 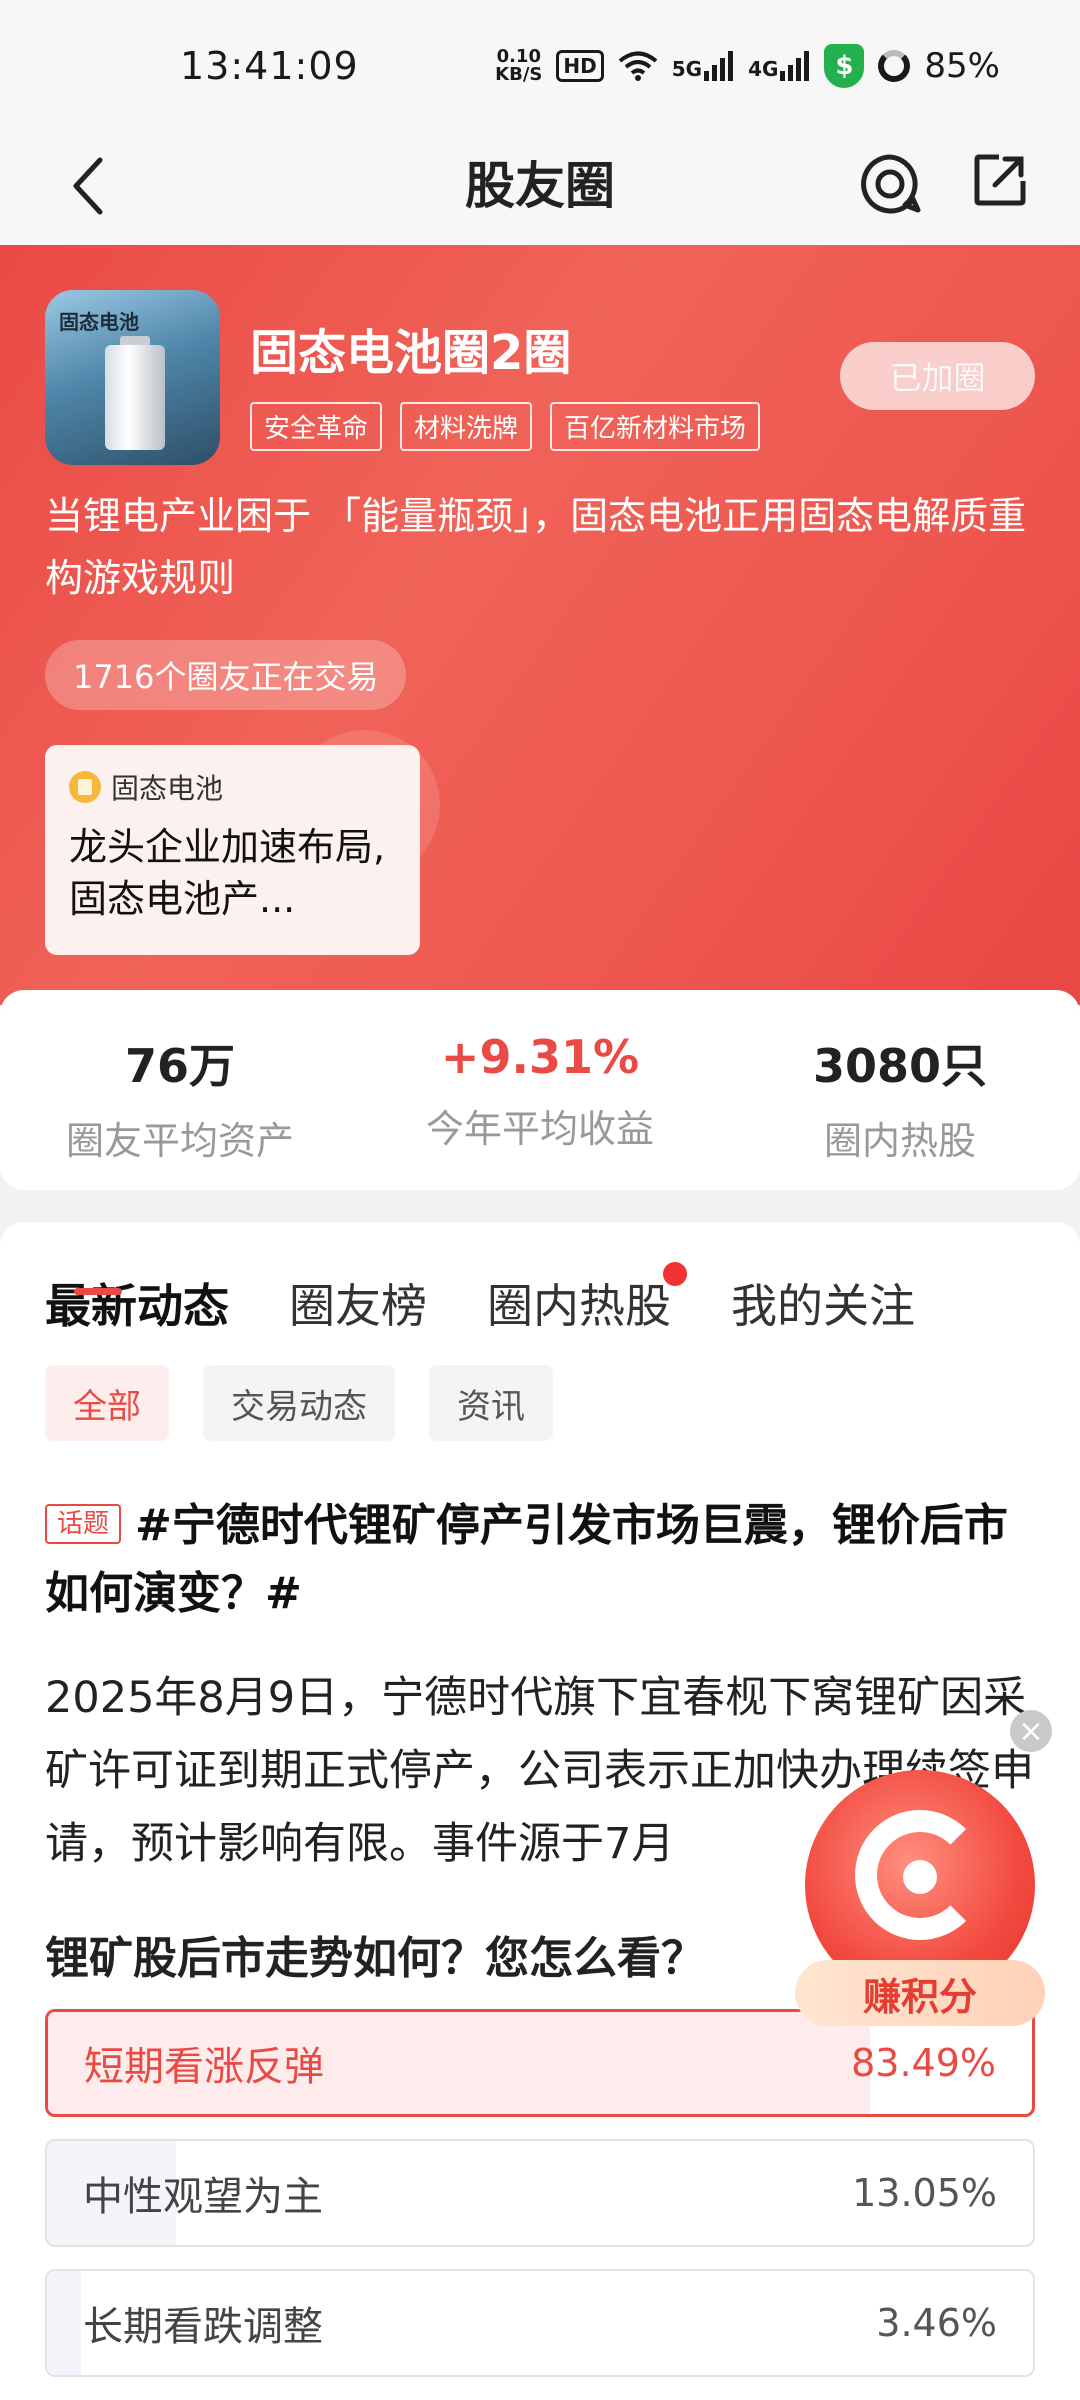 I want to click on circle-description: 当锂电产业困于 「能量瓶颈」，固态电池正用固态电解质重构游戏规则, so click(x=536, y=547).